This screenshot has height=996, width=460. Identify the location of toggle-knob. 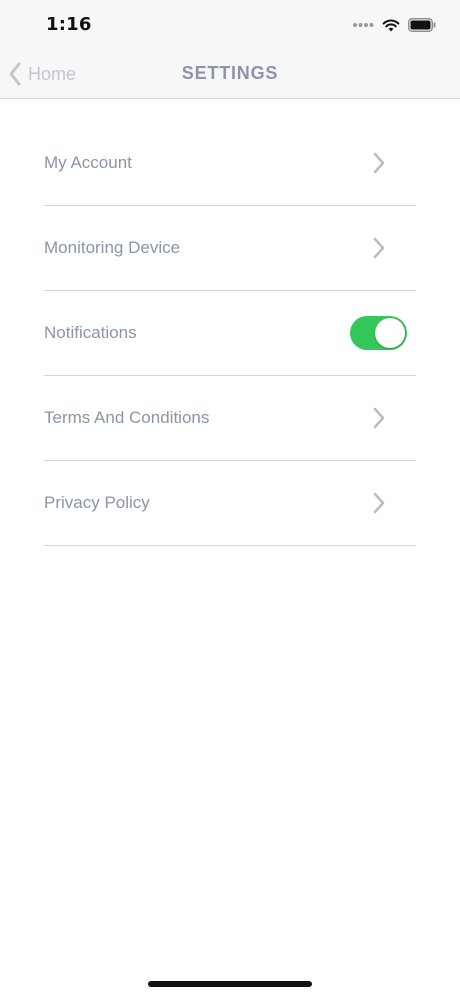
(390, 333).